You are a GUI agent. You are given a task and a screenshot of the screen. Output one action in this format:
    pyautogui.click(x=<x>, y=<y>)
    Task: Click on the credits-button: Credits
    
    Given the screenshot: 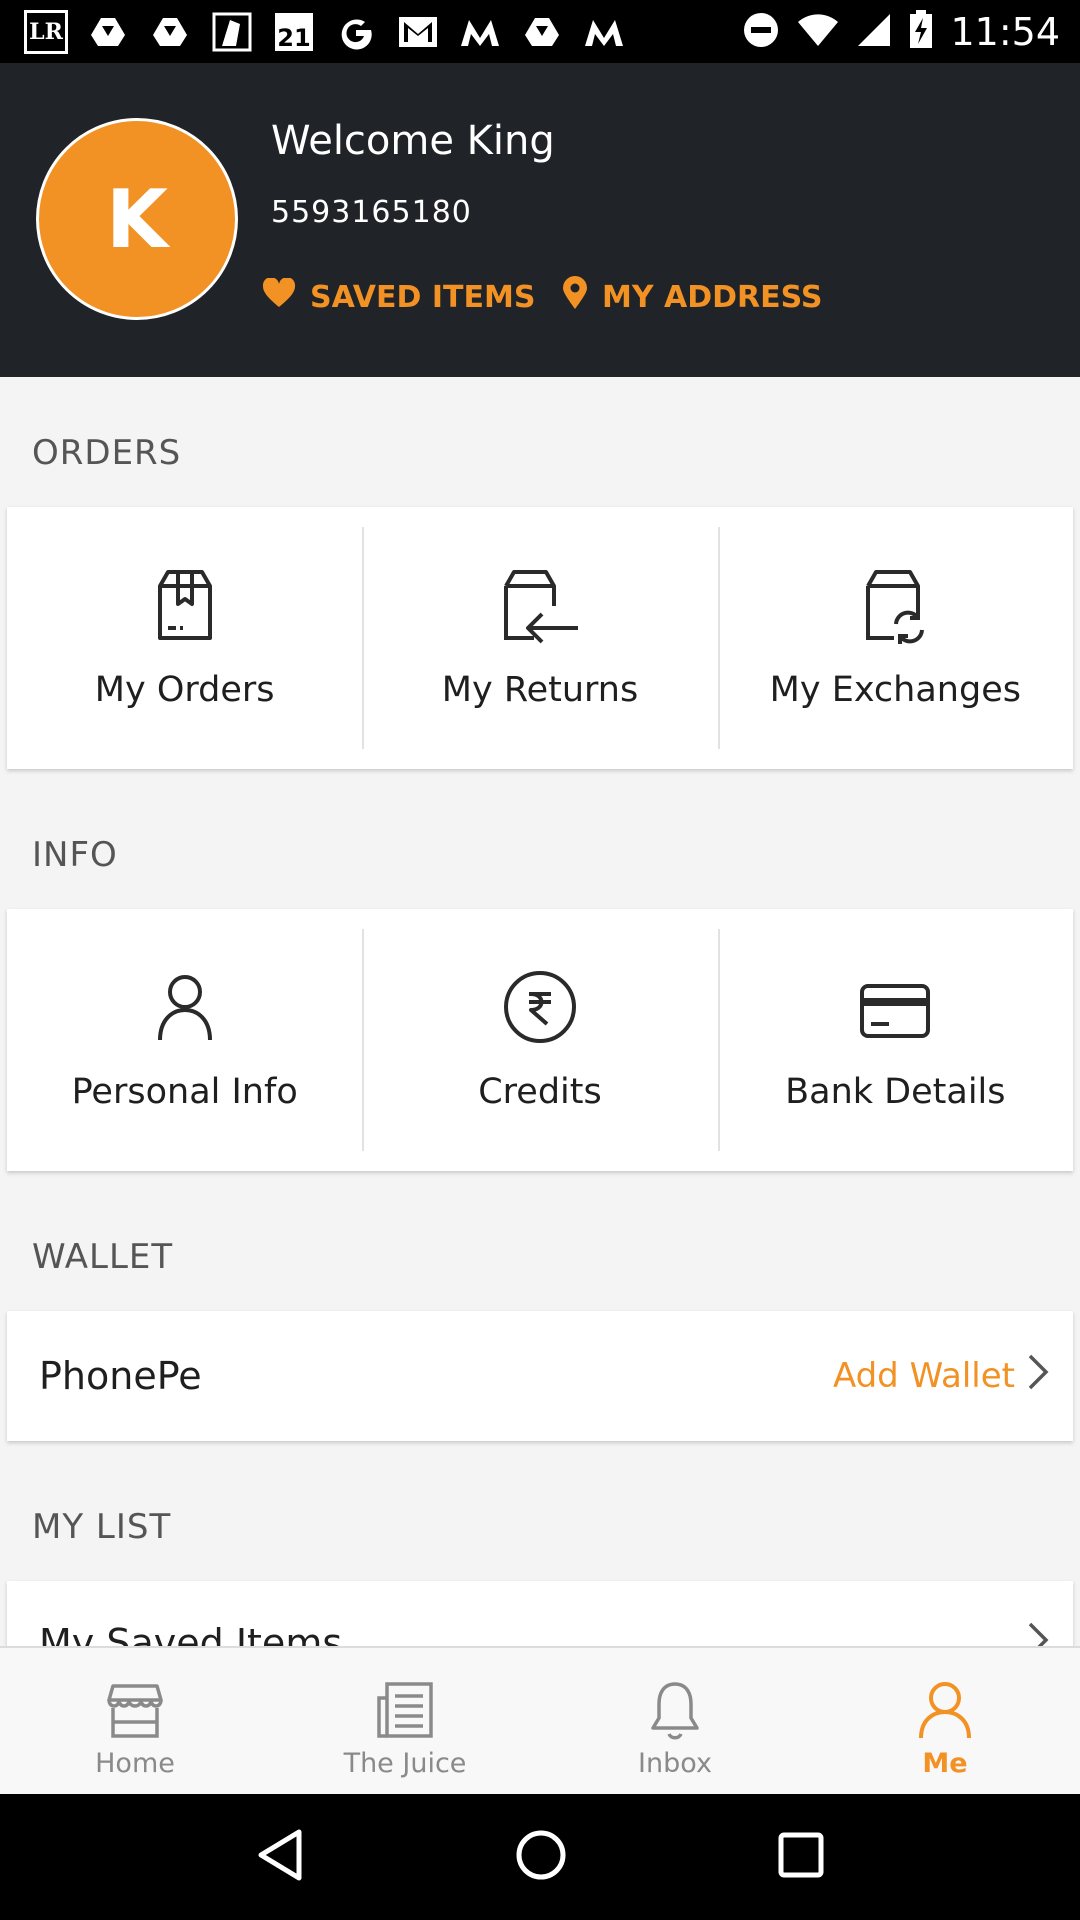 What is the action you would take?
    pyautogui.click(x=539, y=1040)
    